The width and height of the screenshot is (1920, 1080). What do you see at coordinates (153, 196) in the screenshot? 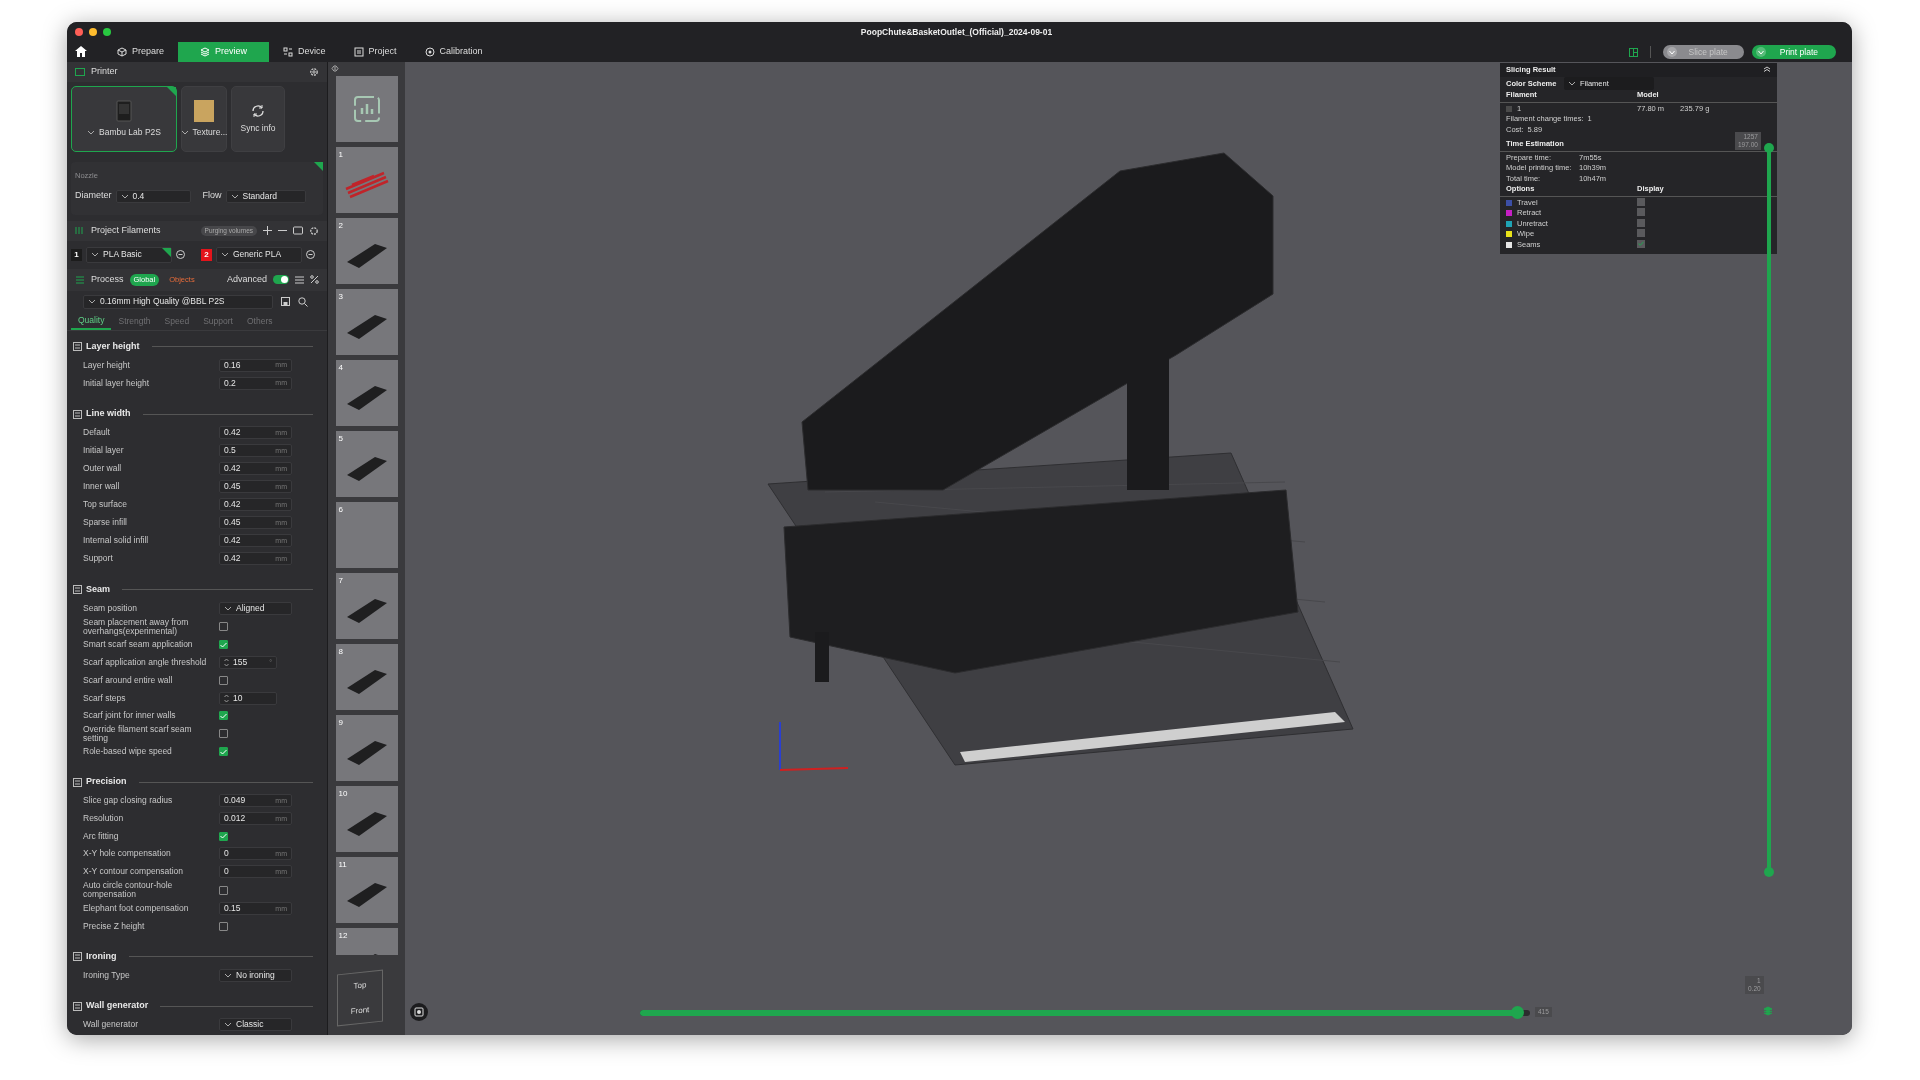
I see `diameter-select: 0.4` at bounding box center [153, 196].